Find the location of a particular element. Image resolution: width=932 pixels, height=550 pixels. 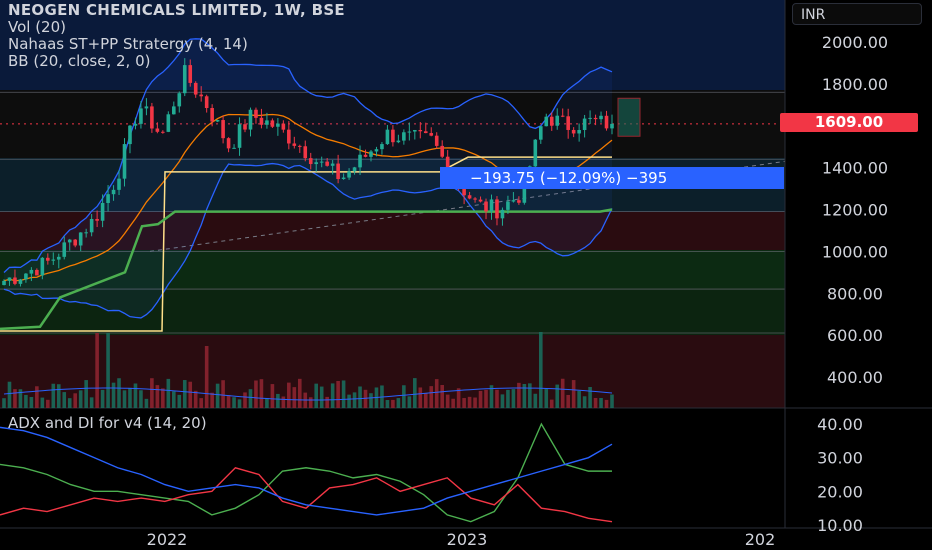

time-tick: 202 is located at coordinates (760, 539).